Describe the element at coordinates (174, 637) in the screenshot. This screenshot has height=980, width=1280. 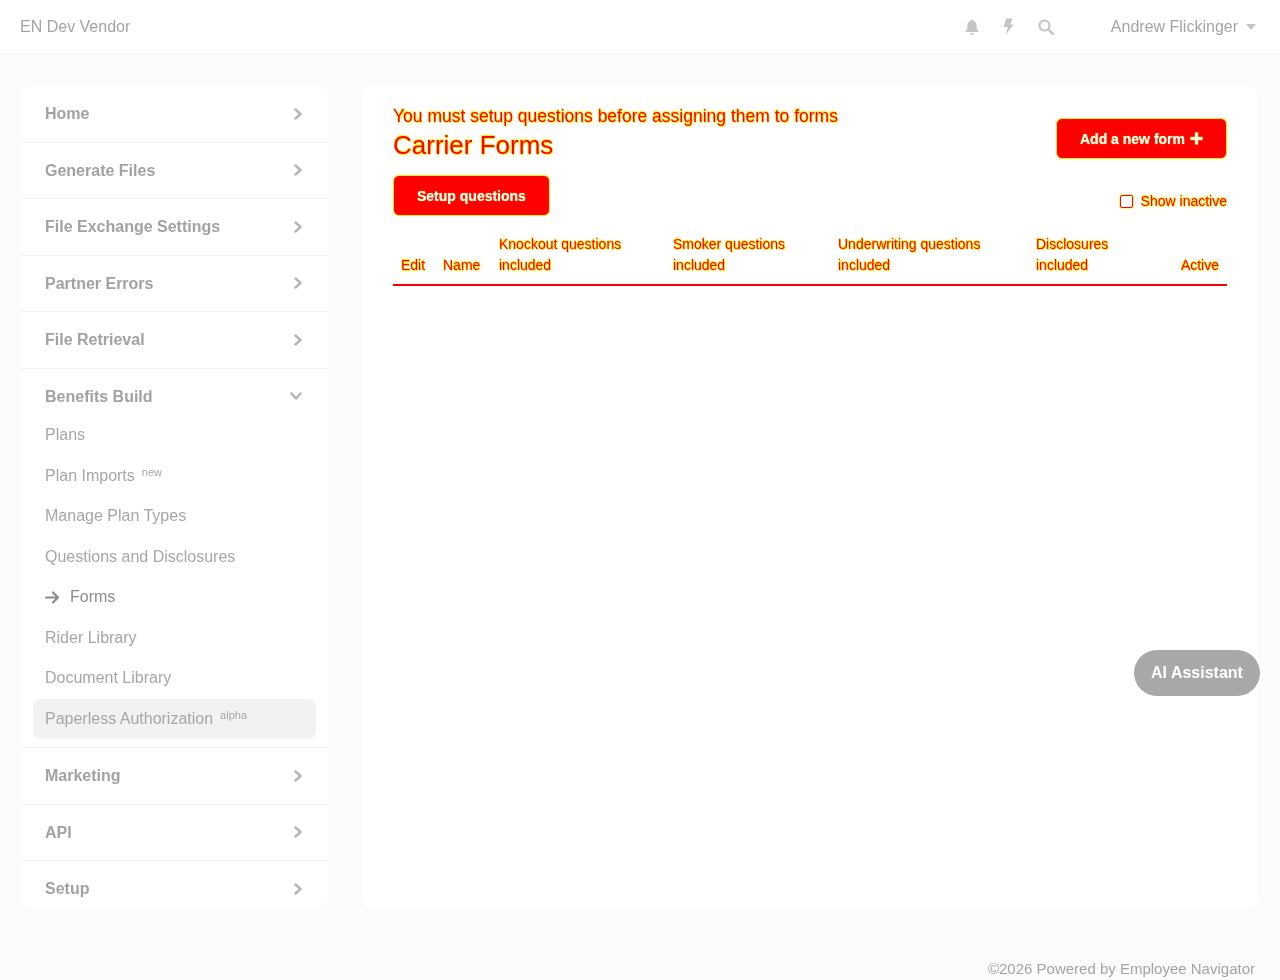
I see `sidebar-subitem: Rider Library` at that location.